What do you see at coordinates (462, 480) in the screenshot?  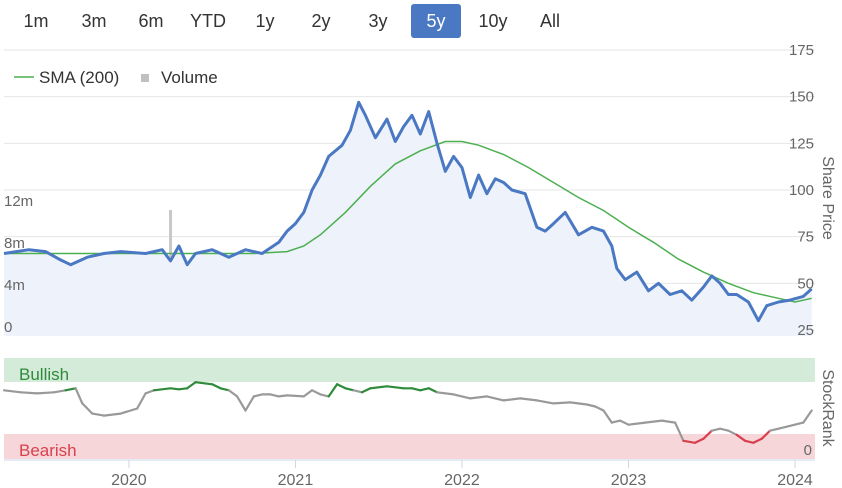 I see `x-tick-label: 2022` at bounding box center [462, 480].